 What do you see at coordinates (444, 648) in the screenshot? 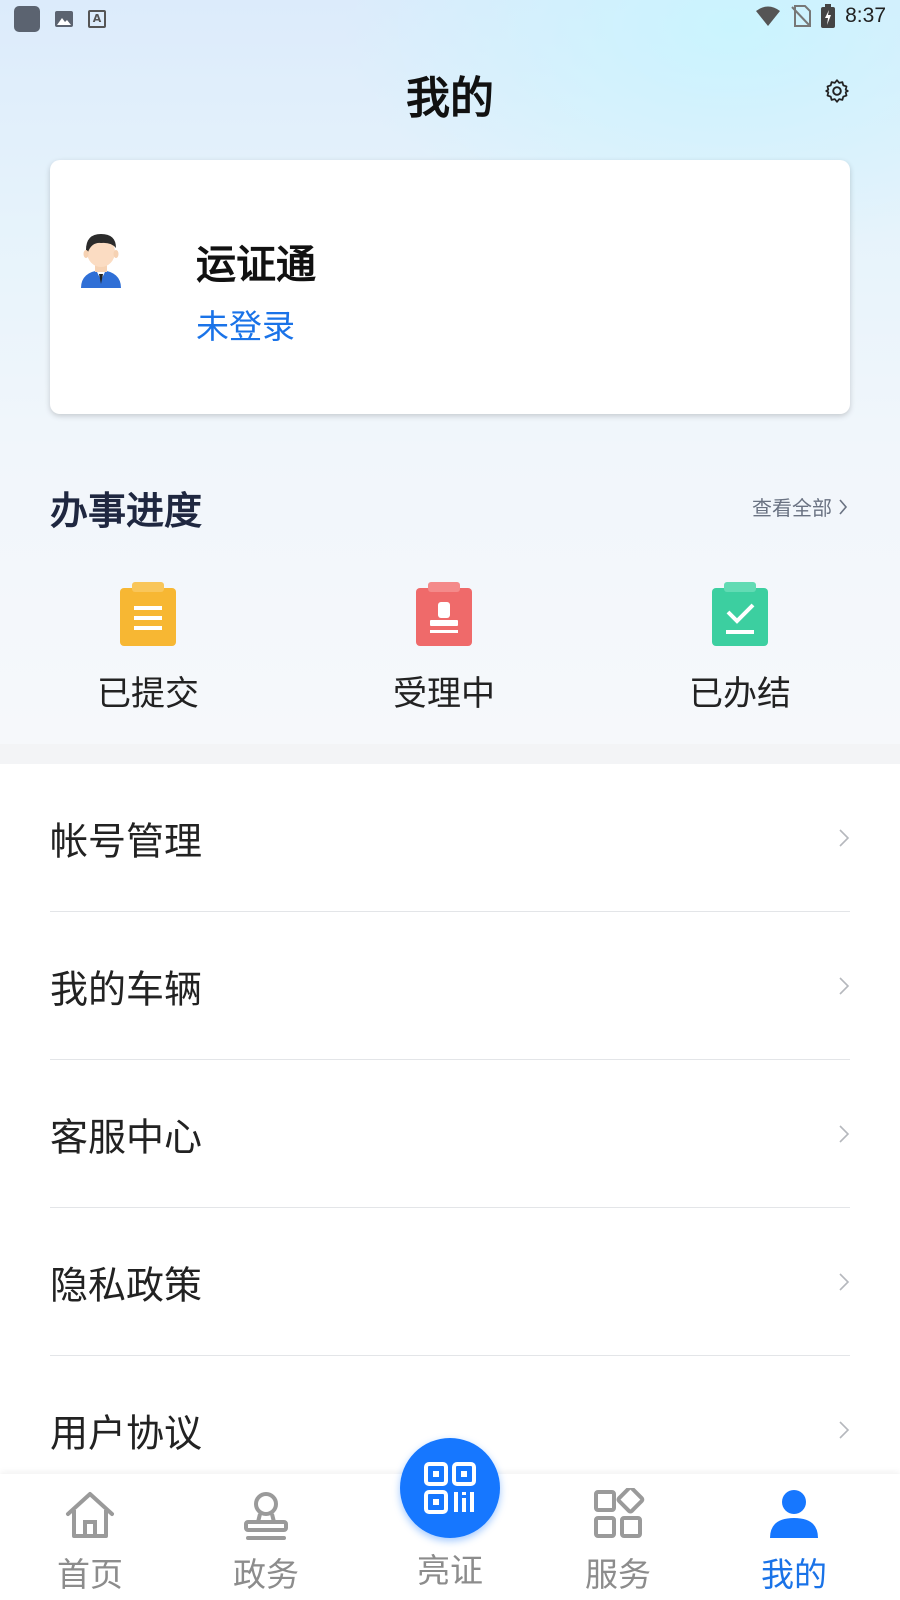
I see `progress-item-processing: 受理中` at bounding box center [444, 648].